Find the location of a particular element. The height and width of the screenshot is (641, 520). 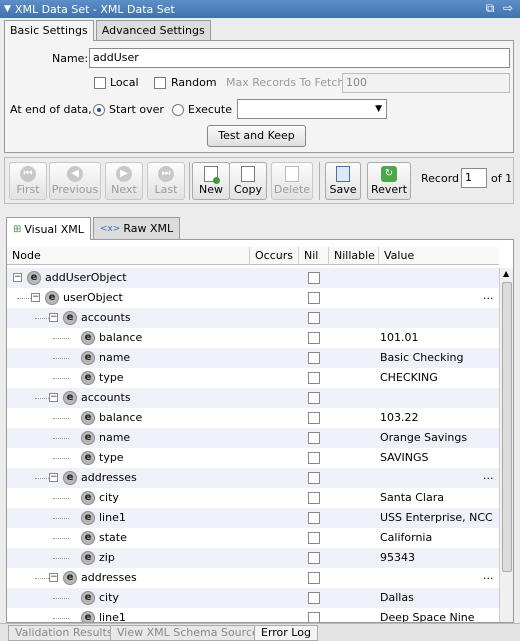

vertical-scrollbar: ▲ is located at coordinates (506, 445).